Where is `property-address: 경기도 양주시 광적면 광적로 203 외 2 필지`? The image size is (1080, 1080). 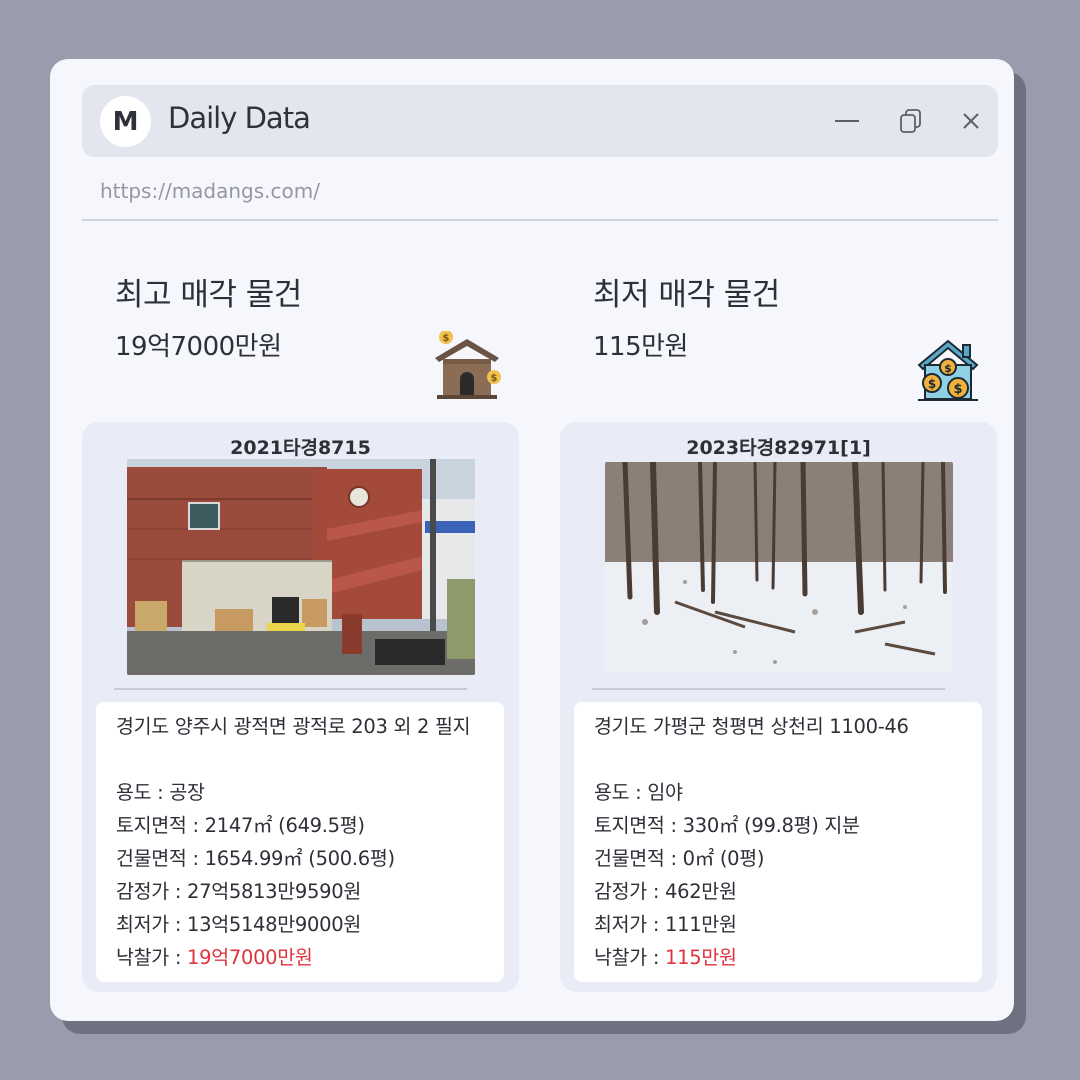
property-address: 경기도 양주시 광적면 광적로 203 외 2 필지 is located at coordinates (293, 726).